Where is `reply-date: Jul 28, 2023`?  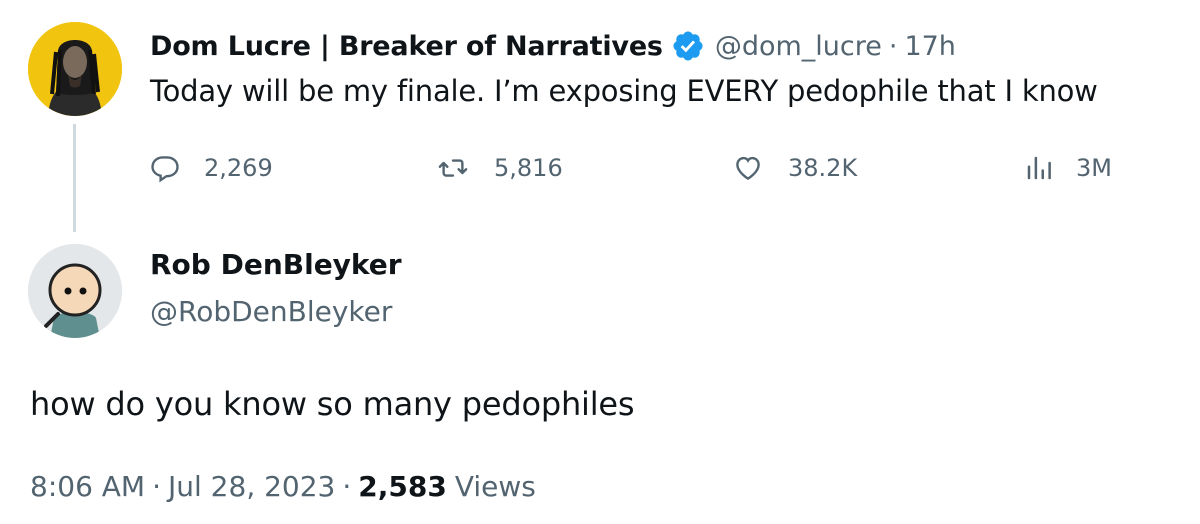
reply-date: Jul 28, 2023 is located at coordinates (251, 486).